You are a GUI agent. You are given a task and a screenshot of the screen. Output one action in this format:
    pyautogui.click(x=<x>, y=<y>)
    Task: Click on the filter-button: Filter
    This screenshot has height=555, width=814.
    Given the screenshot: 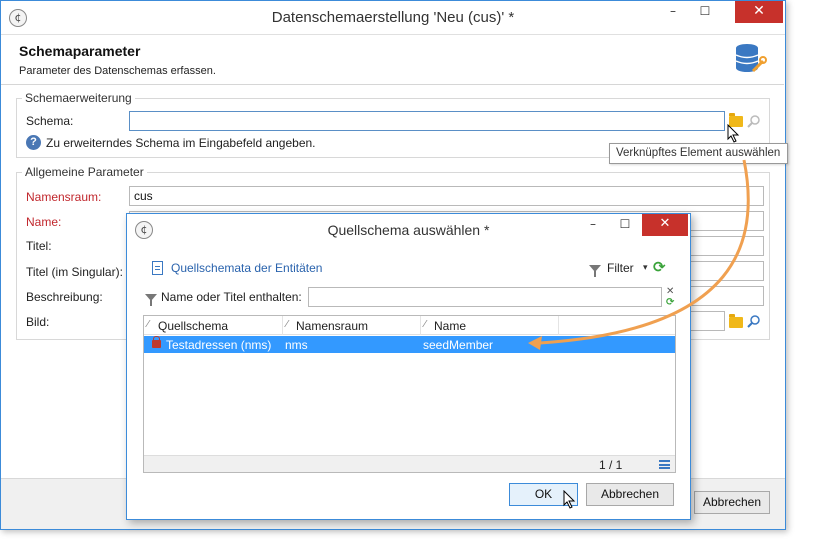 What is the action you would take?
    pyautogui.click(x=620, y=268)
    